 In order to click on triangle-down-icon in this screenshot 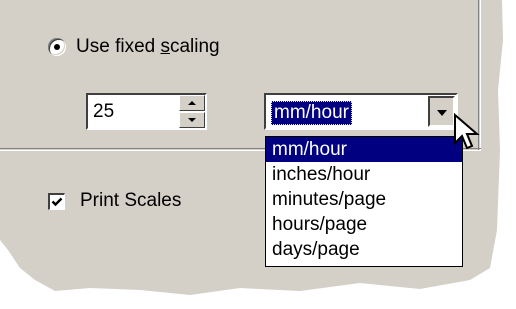, I will do `click(192, 120)`.